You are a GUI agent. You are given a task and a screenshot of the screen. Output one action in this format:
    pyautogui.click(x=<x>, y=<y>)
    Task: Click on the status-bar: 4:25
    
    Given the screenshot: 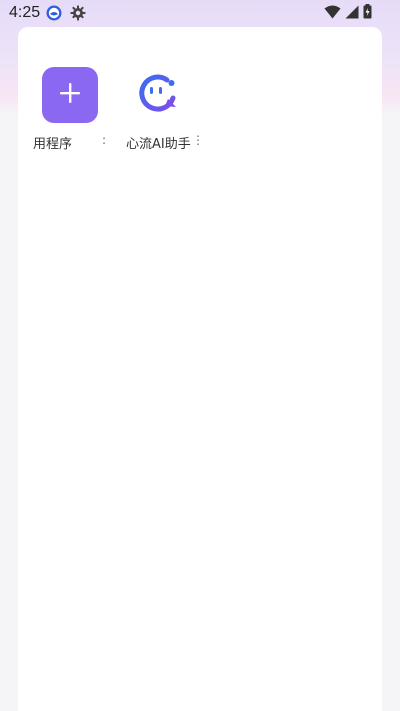 What is the action you would take?
    pyautogui.click(x=200, y=14)
    